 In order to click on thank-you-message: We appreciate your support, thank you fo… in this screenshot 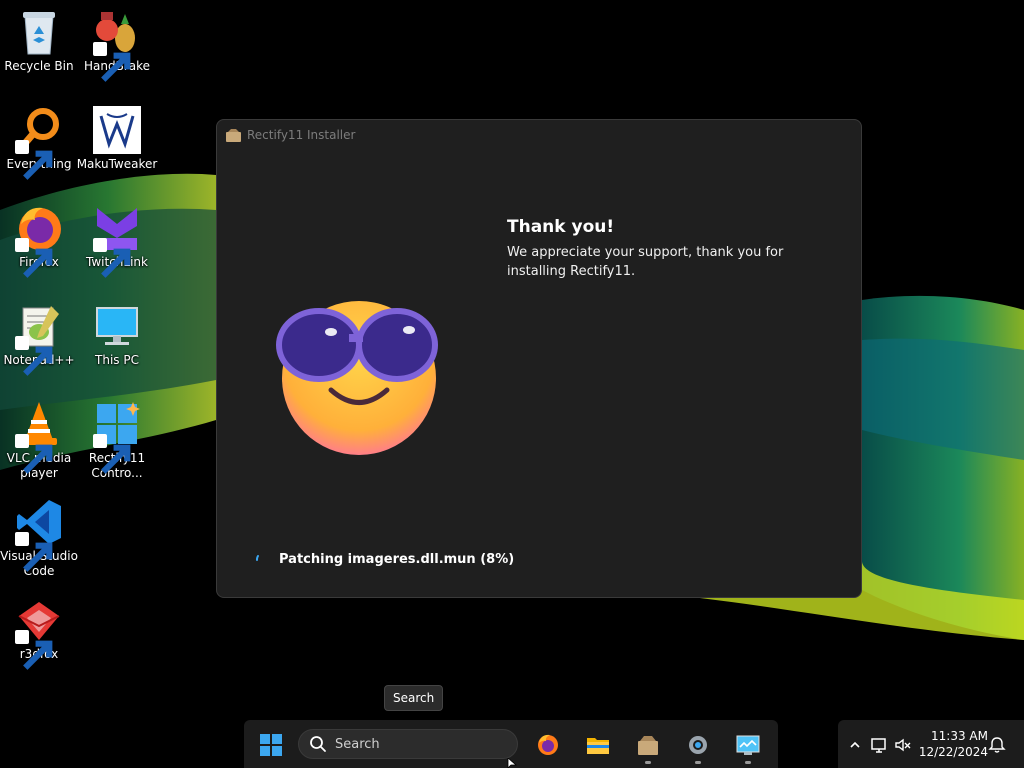, I will do `click(645, 262)`.